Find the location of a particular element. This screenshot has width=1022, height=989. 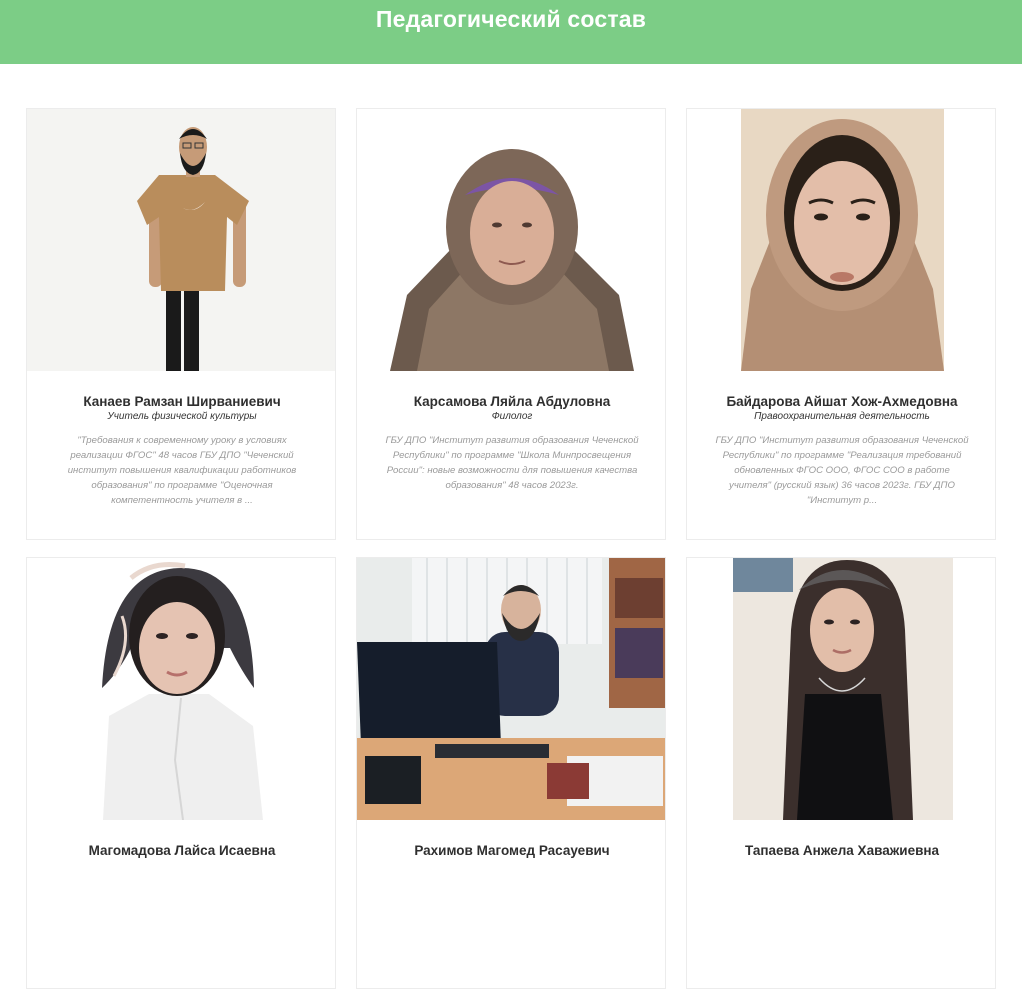

teacher-card: Тапаева Анжела Хаважиевна is located at coordinates (841, 773).